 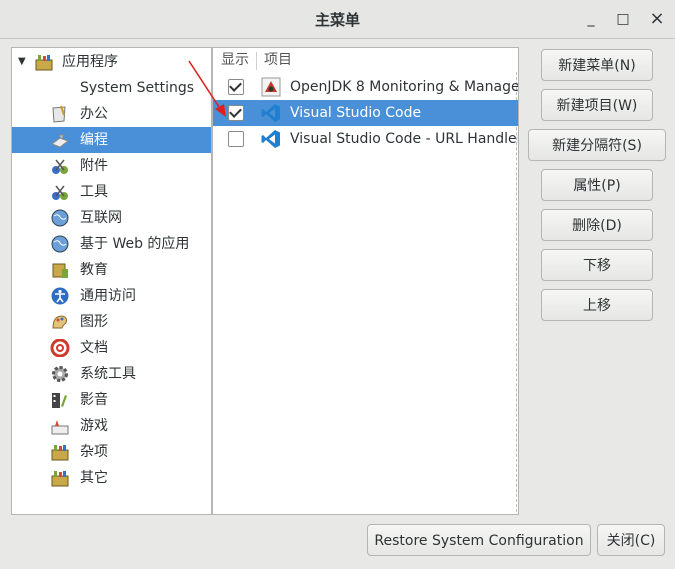 I want to click on tree-item: 互联网, so click(x=111, y=218).